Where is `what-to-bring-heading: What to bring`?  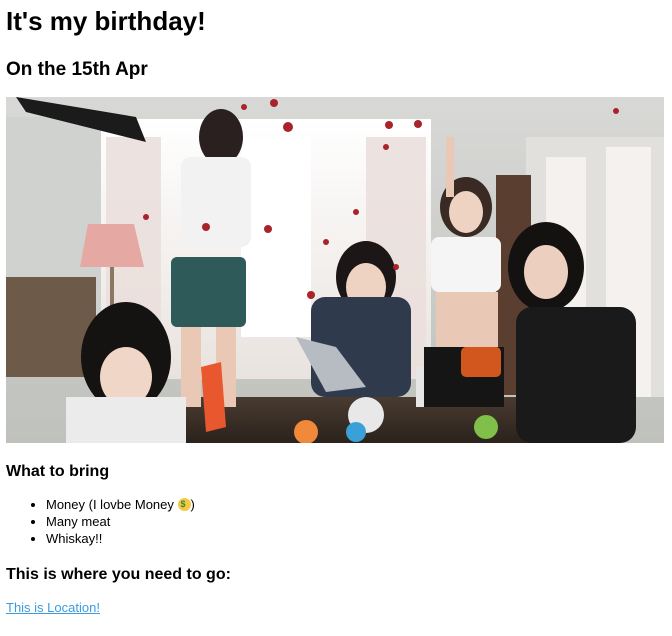
what-to-bring-heading: What to bring is located at coordinates (58, 471).